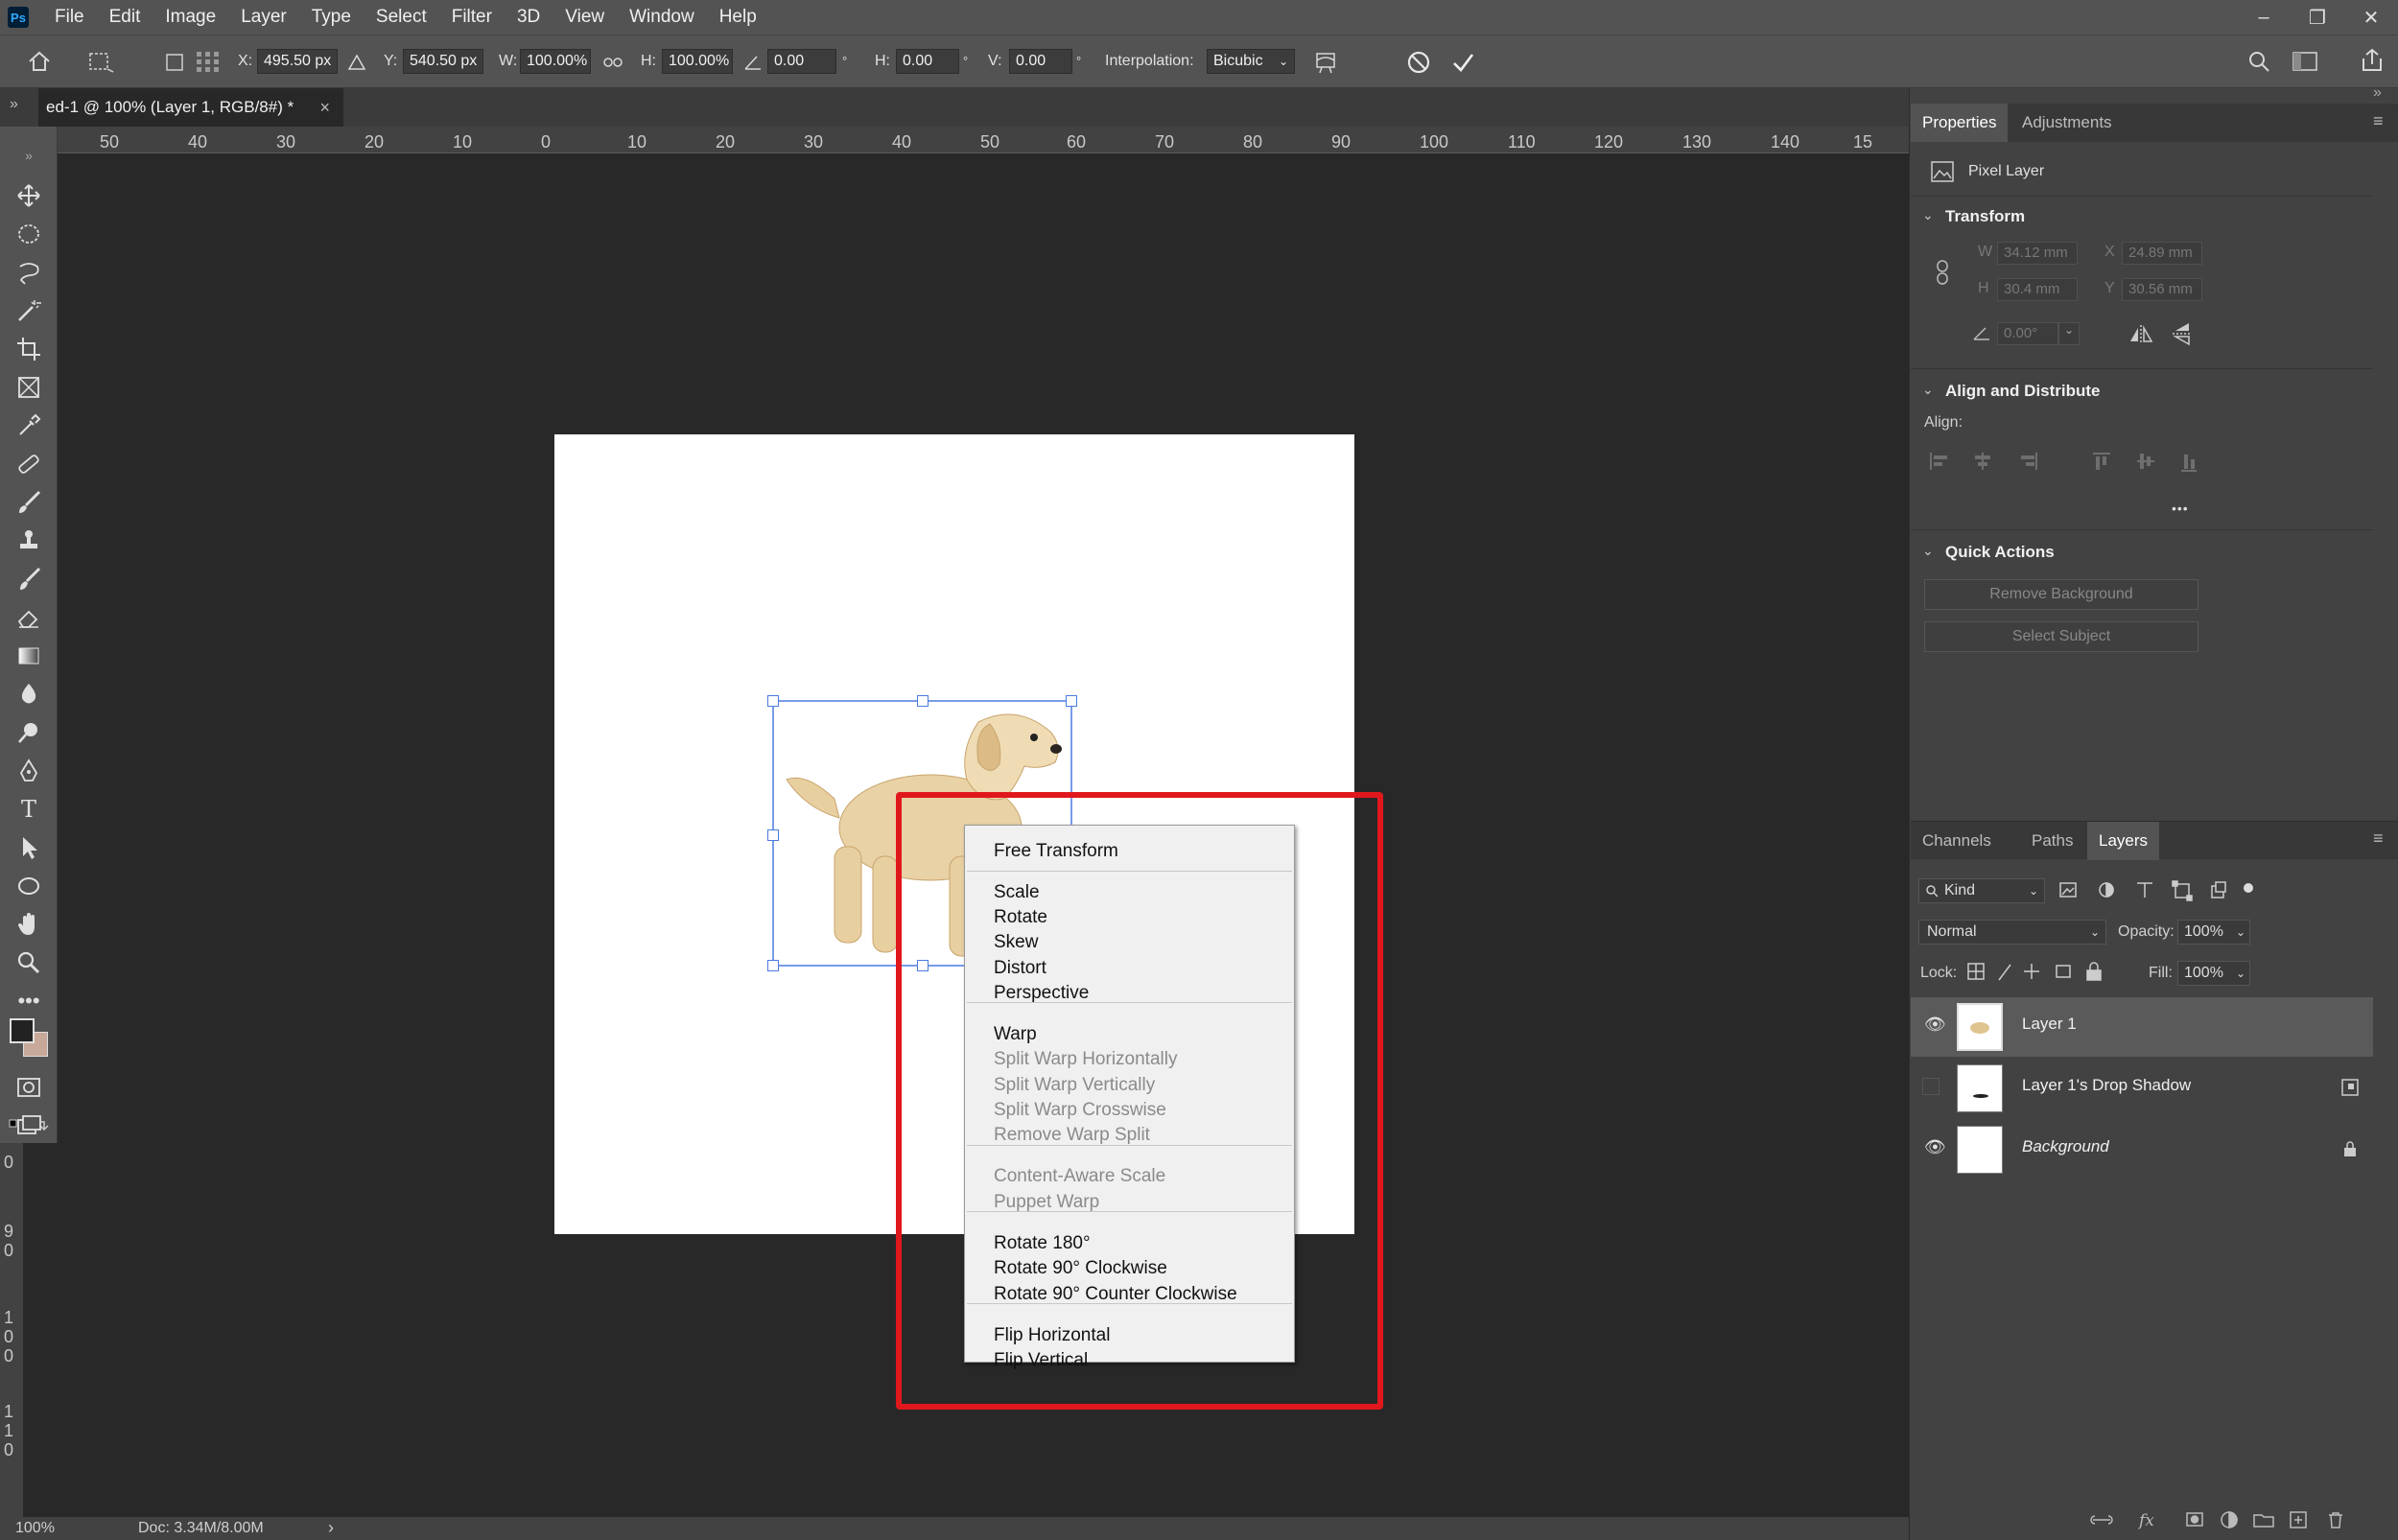 The width and height of the screenshot is (2398, 1540). Describe the element at coordinates (2012, 932) in the screenshot. I see `blend-mode-select: Normal ⌄` at that location.